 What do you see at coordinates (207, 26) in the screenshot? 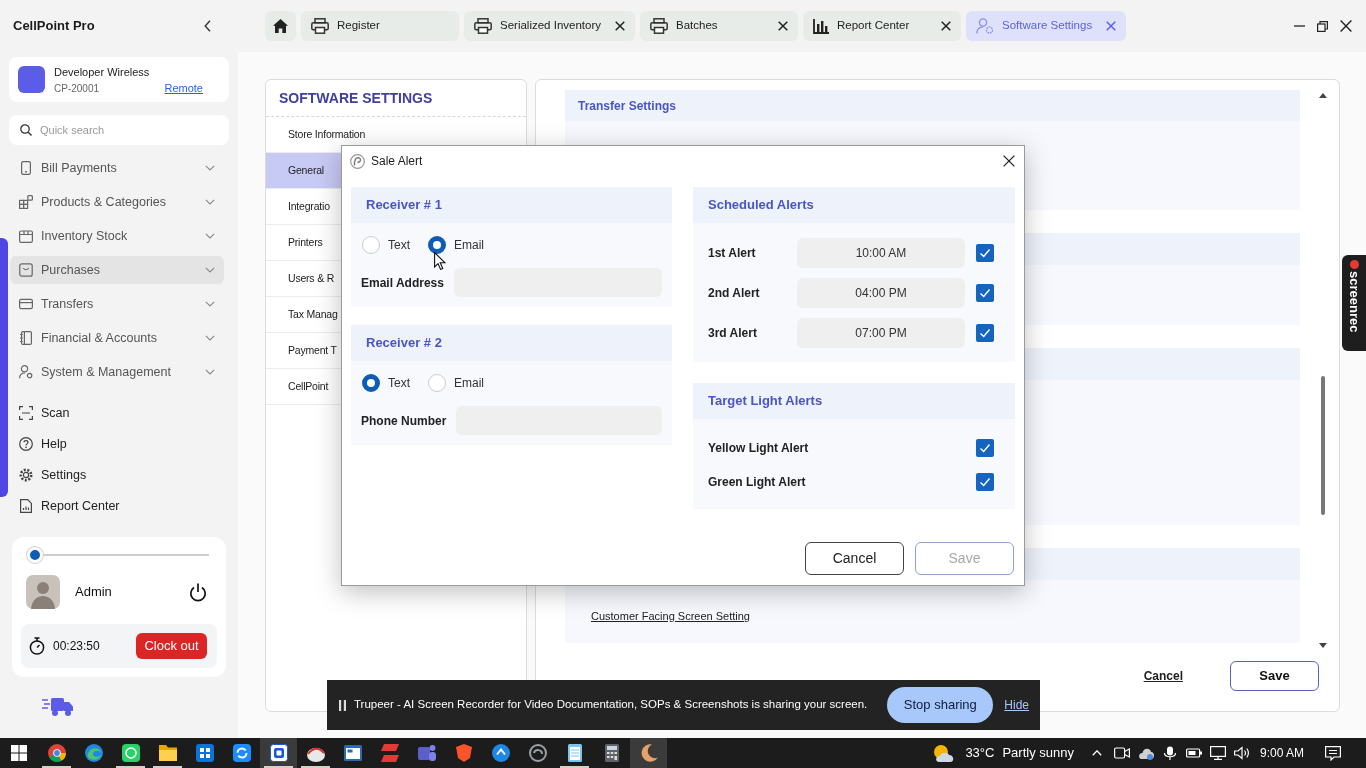
I see `chevron-left-icon` at bounding box center [207, 26].